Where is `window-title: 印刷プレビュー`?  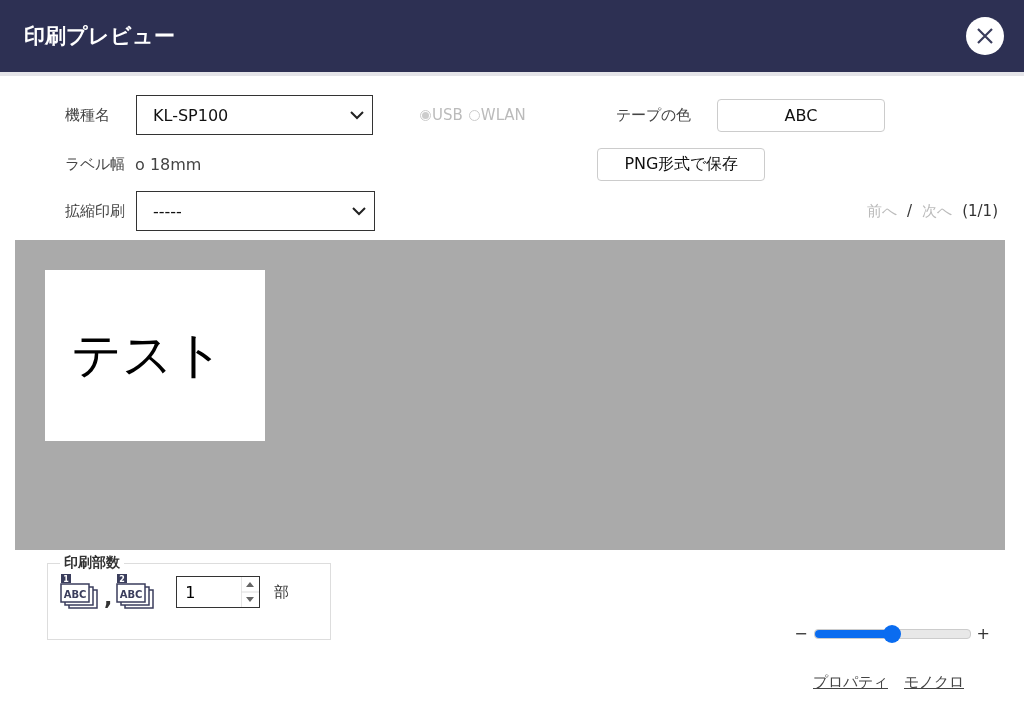 window-title: 印刷プレビュー is located at coordinates (99, 36).